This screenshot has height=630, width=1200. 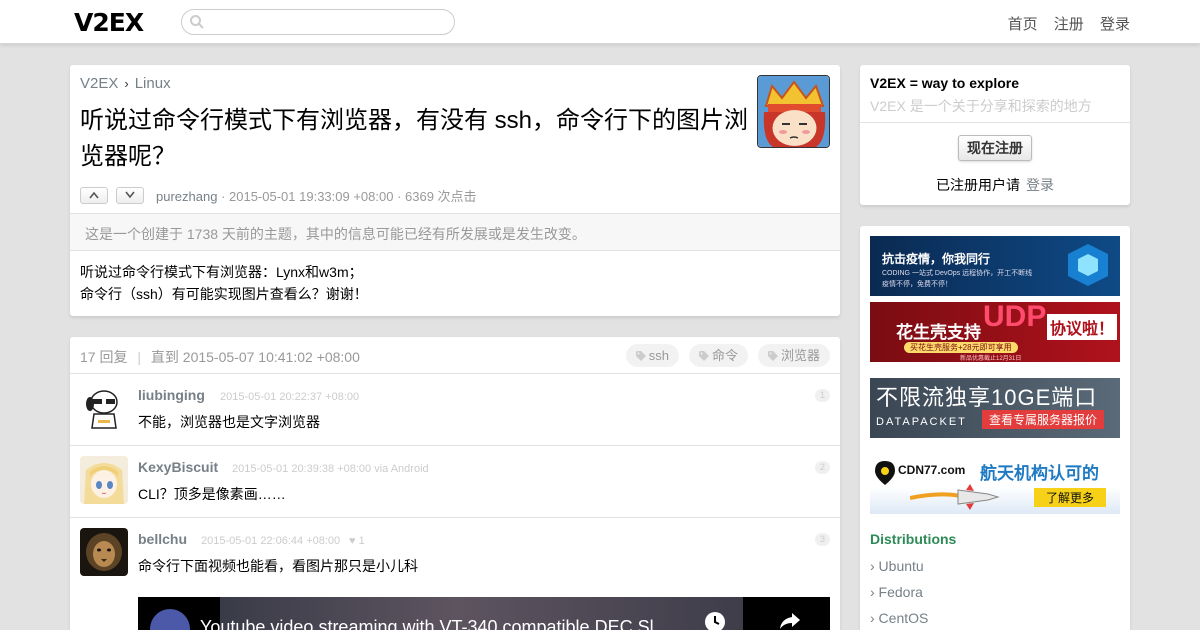 What do you see at coordinates (170, 619) in the screenshot?
I see `channel-avatar` at bounding box center [170, 619].